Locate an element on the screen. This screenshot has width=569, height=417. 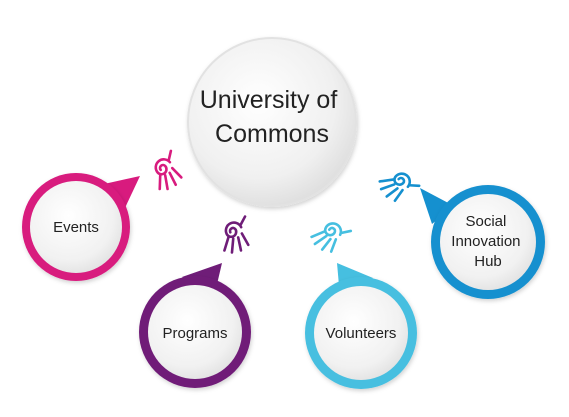
node-label: Events is located at coordinates (76, 227).